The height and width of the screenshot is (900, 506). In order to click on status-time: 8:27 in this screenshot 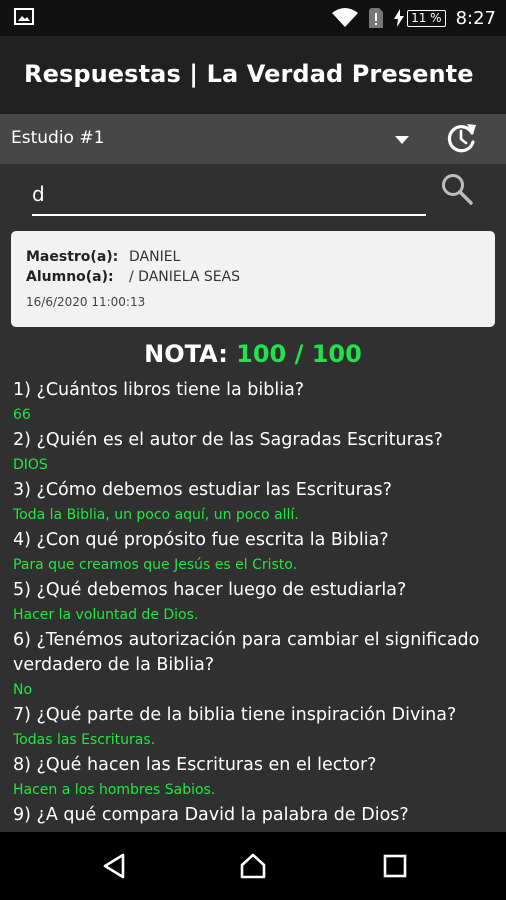, I will do `click(475, 18)`.